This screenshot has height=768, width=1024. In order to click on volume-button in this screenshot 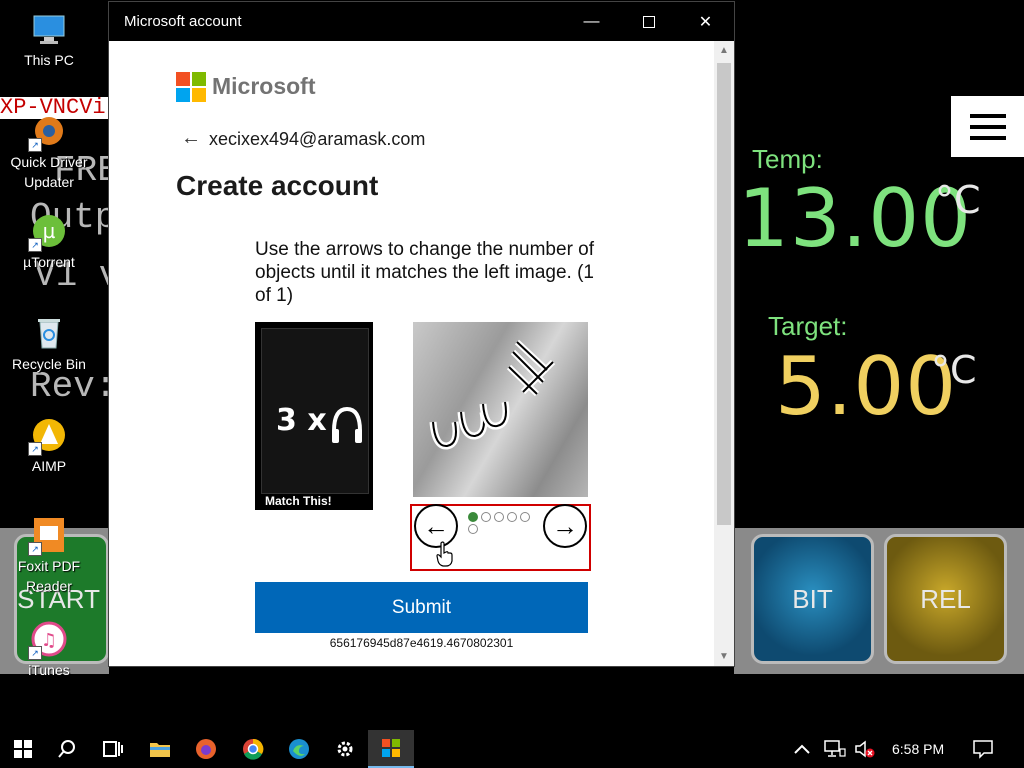, I will do `click(865, 749)`.